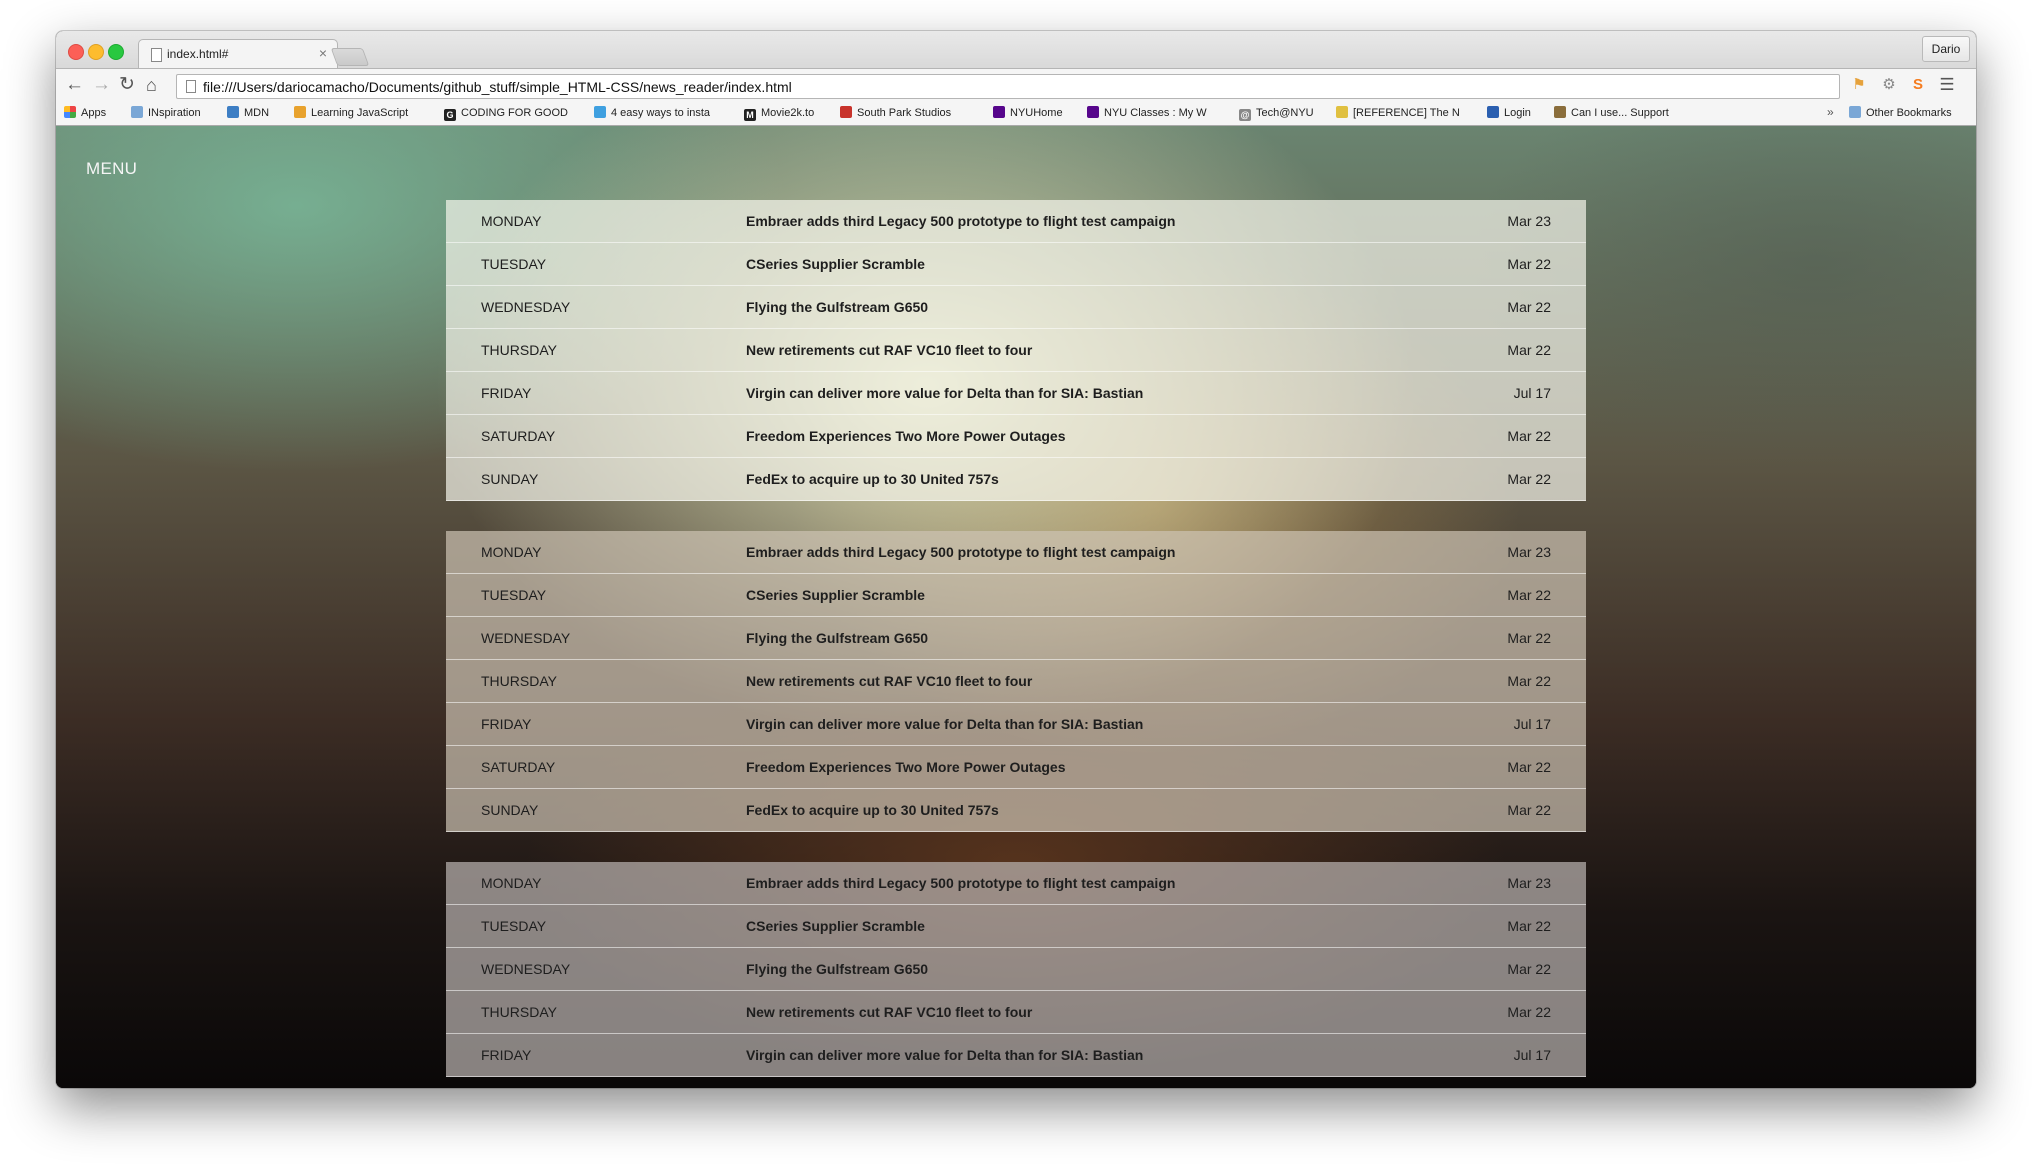 The height and width of the screenshot is (1169, 2032). I want to click on news-day: THURSDAY, so click(519, 681).